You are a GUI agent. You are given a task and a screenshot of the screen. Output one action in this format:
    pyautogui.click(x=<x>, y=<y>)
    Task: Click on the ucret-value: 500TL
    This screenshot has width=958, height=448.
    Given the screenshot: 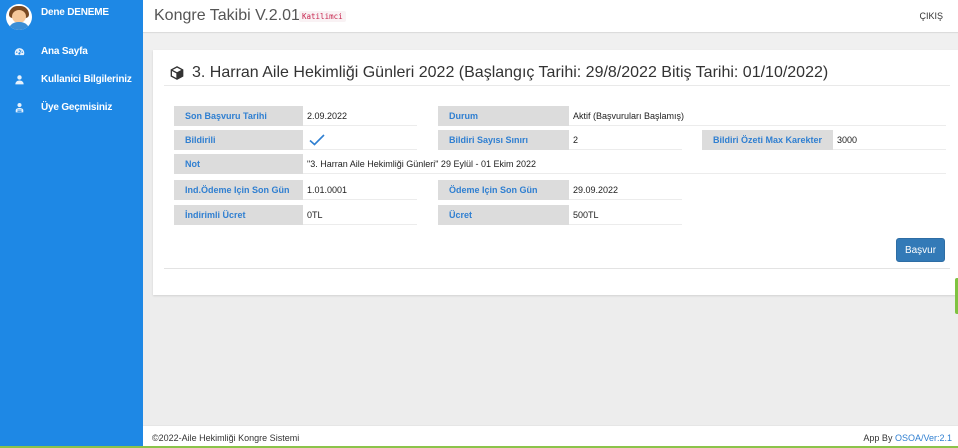 What is the action you would take?
    pyautogui.click(x=625, y=215)
    